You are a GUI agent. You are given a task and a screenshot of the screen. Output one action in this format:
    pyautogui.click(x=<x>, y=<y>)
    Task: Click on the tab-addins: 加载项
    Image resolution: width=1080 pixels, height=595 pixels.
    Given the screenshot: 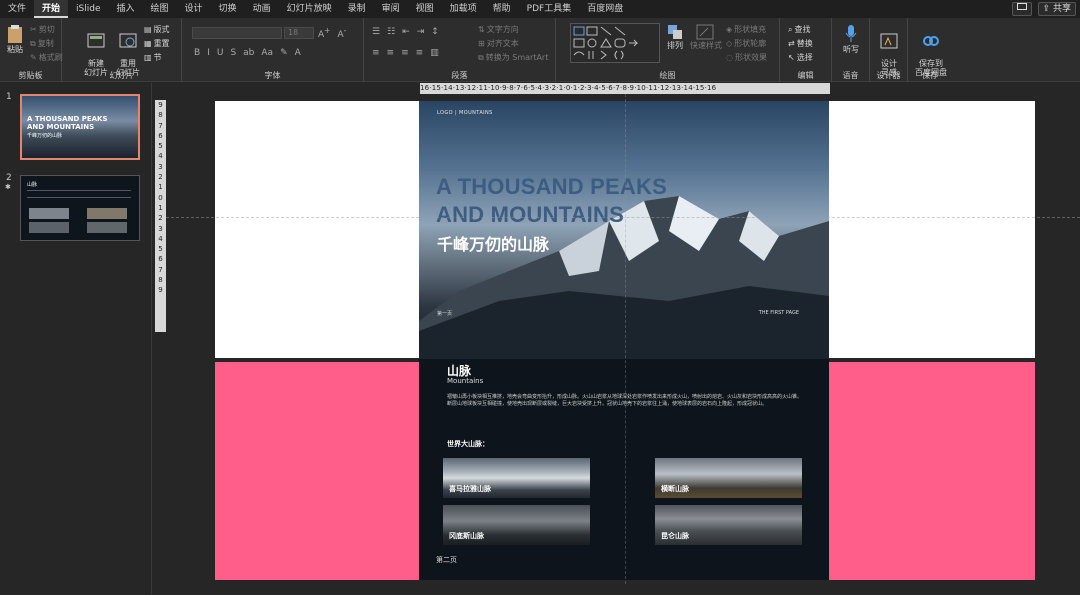 What is the action you would take?
    pyautogui.click(x=463, y=9)
    